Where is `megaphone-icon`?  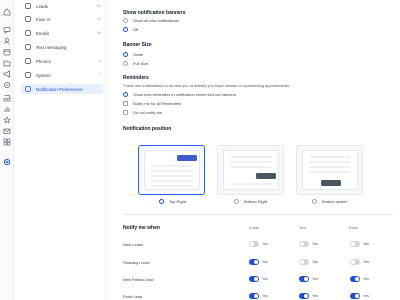 megaphone-icon is located at coordinates (7, 74).